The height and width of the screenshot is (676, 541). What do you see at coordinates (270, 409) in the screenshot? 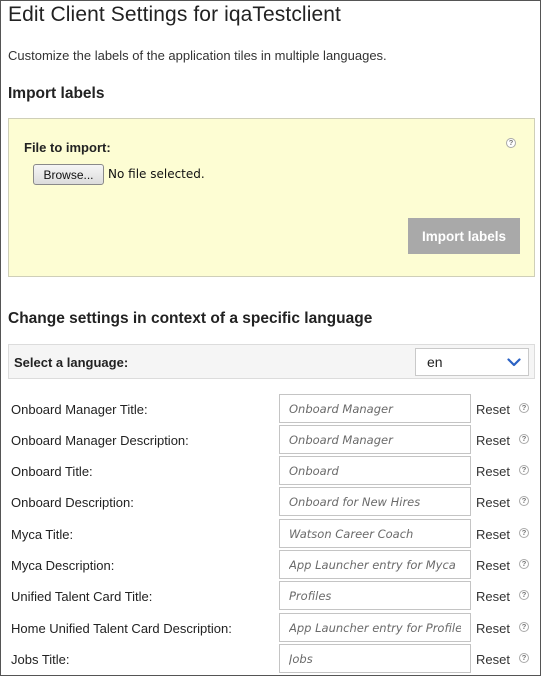
I see `field-row-onboard-manager-title: Onboard Manager Title: Reset ?` at bounding box center [270, 409].